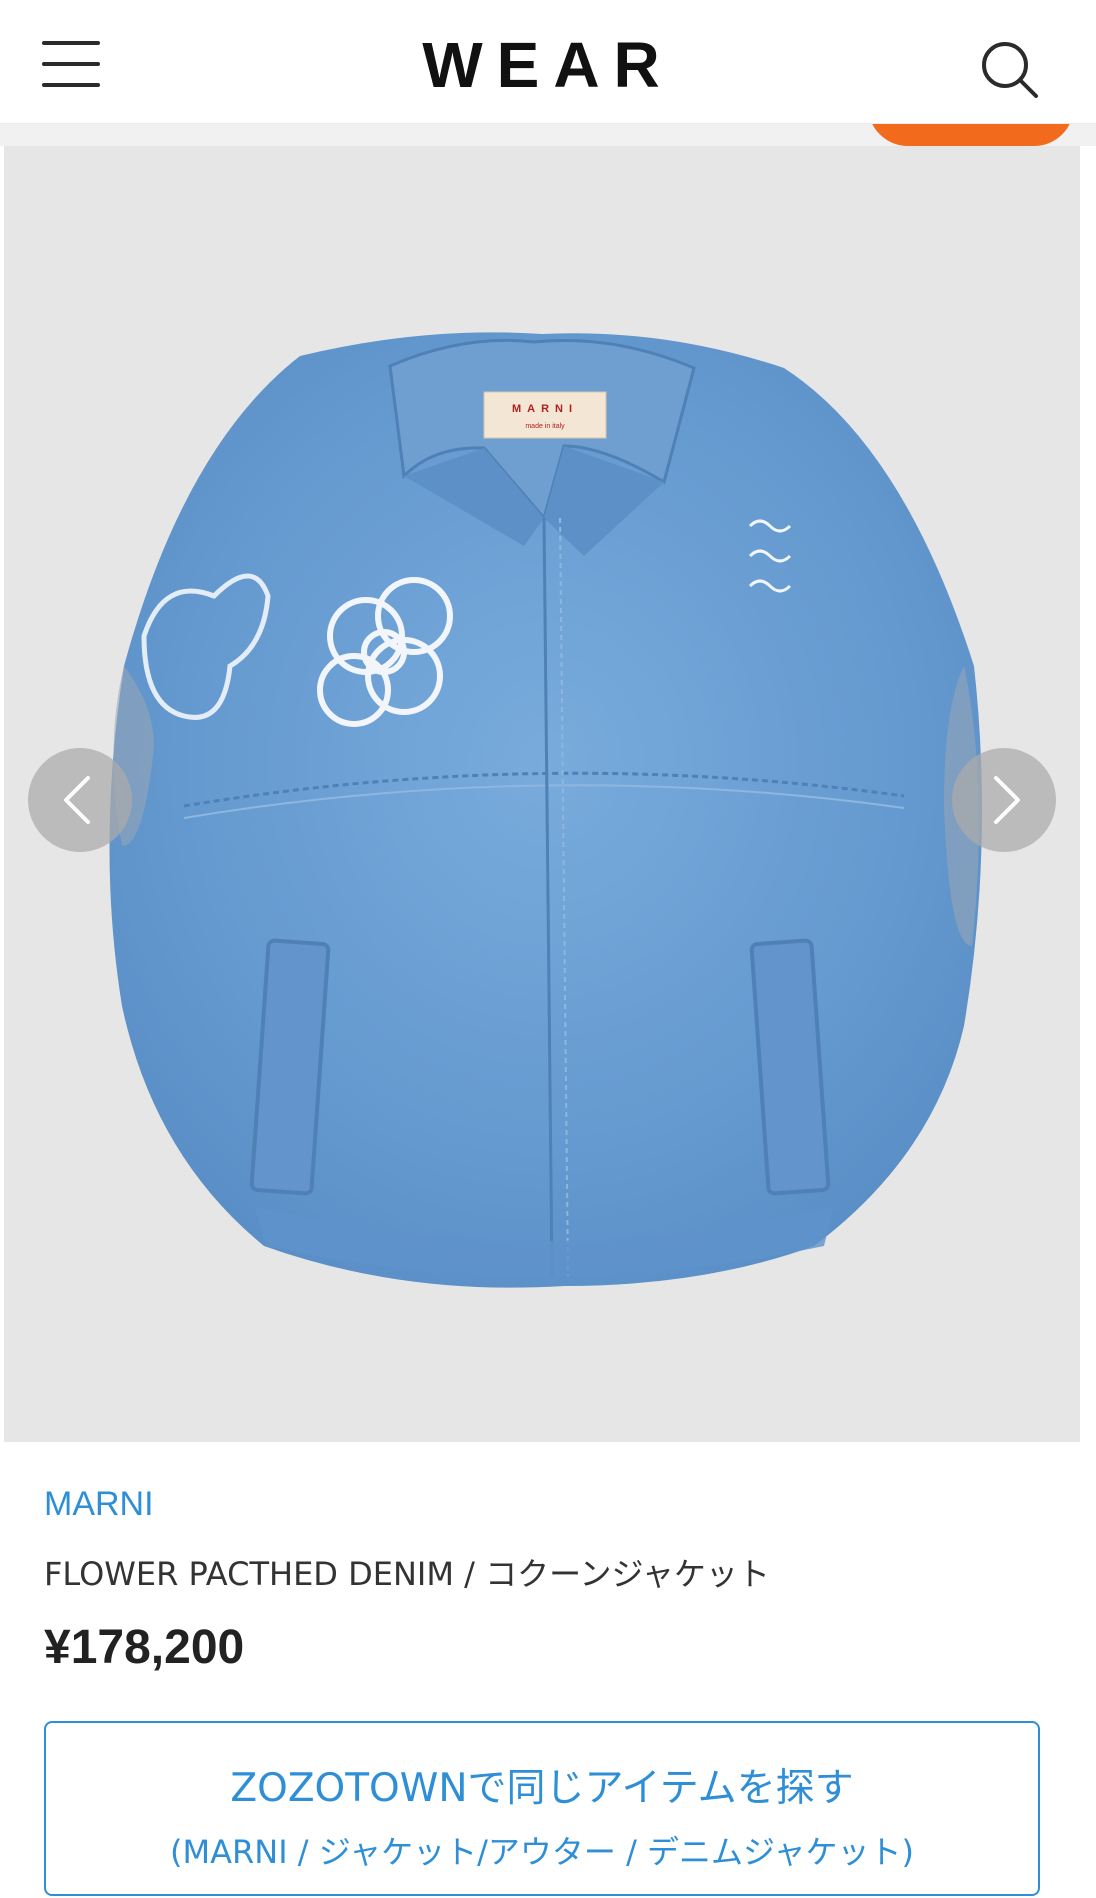 The height and width of the screenshot is (1898, 1096). What do you see at coordinates (99, 1504) in the screenshot?
I see `brand-link: MARNI` at bounding box center [99, 1504].